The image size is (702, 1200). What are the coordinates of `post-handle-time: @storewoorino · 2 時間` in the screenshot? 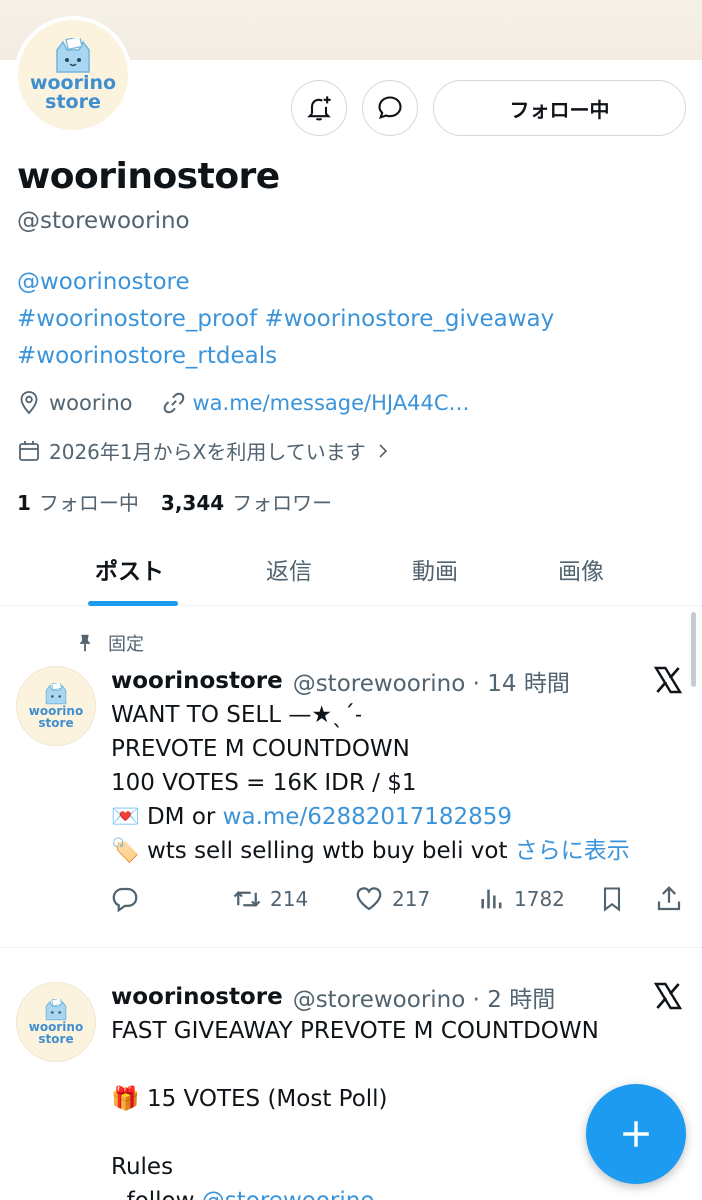 It's located at (424, 997).